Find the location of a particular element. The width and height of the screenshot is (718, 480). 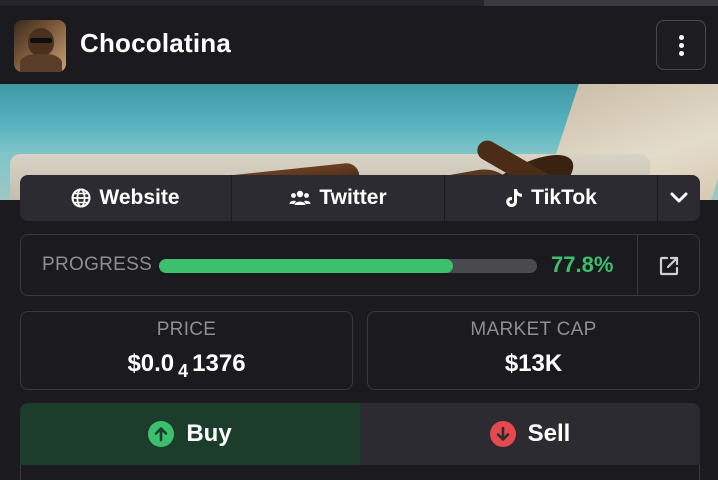

progress-fill is located at coordinates (306, 266).